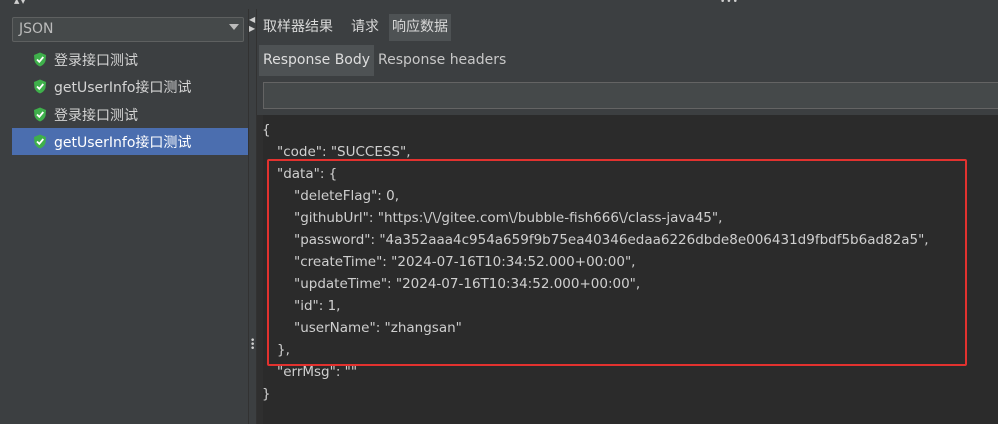 This screenshot has height=424, width=998. Describe the element at coordinates (442, 60) in the screenshot. I see `tab-response-headers: Response headers` at that location.